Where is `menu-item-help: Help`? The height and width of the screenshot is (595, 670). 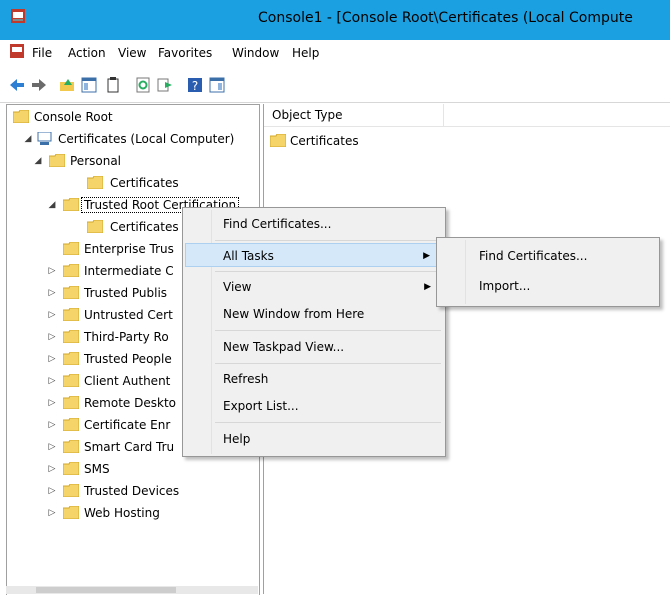
menu-item-help: Help is located at coordinates (314, 439).